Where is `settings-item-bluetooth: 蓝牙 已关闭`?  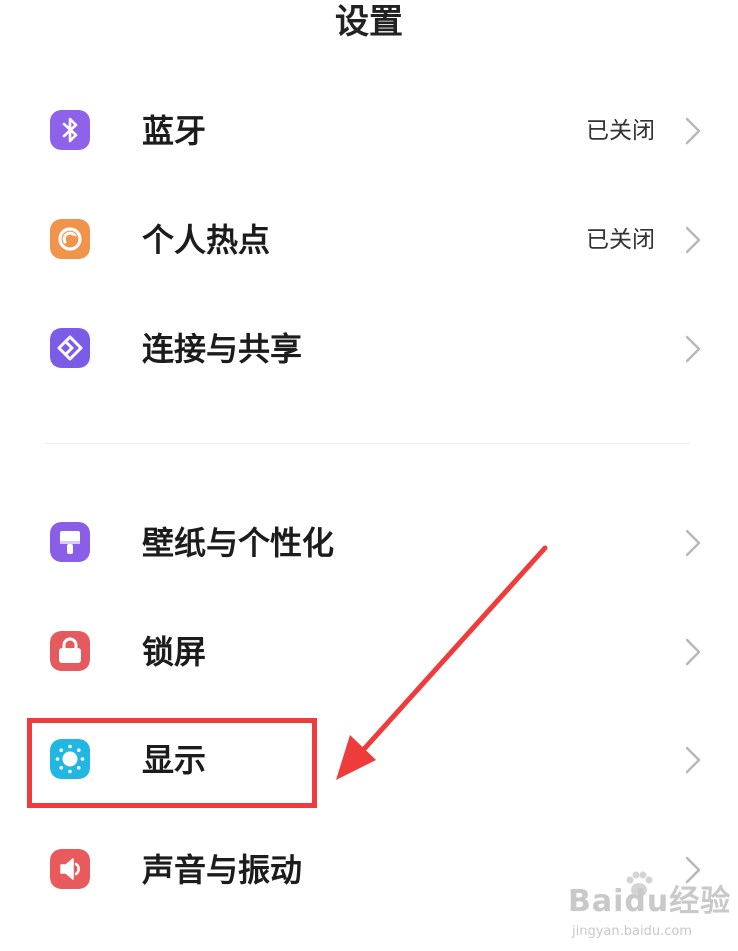 settings-item-bluetooth: 蓝牙 已关闭 is located at coordinates (369, 131).